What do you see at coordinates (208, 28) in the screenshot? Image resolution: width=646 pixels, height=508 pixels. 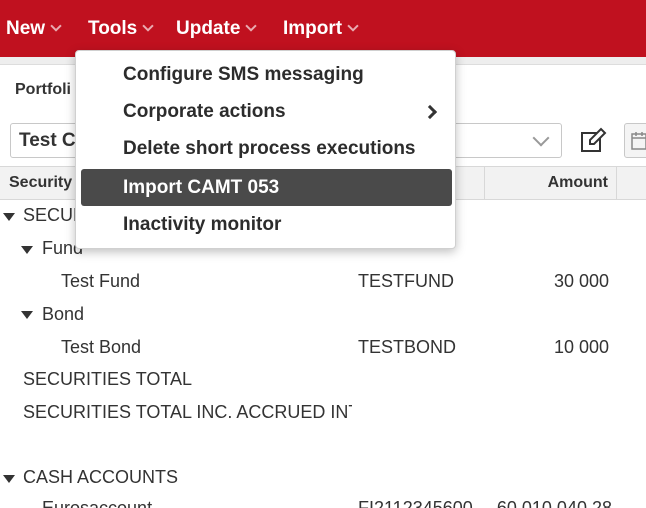 I see `nav-update-label: Update` at bounding box center [208, 28].